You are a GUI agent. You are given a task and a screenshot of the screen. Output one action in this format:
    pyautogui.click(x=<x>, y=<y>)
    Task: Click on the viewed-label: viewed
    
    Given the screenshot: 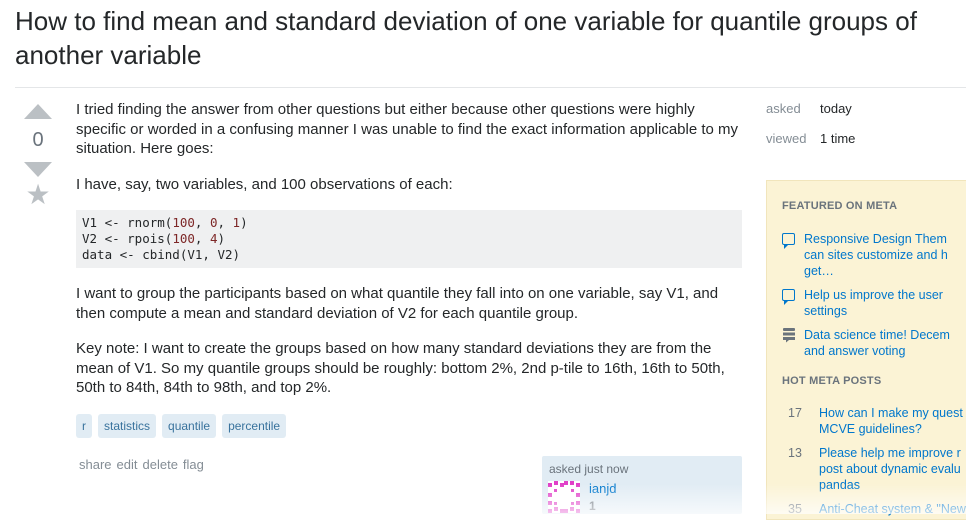 What is the action you would take?
    pyautogui.click(x=786, y=138)
    